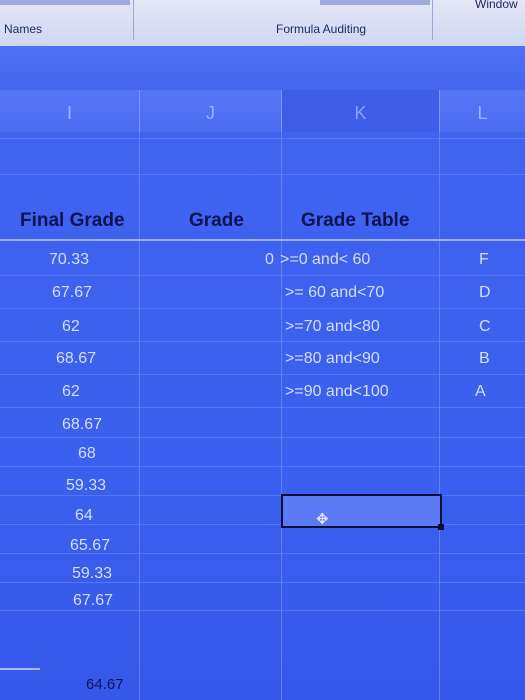 This screenshot has height=700, width=525. What do you see at coordinates (361, 111) in the screenshot?
I see `column-header-k: K` at bounding box center [361, 111].